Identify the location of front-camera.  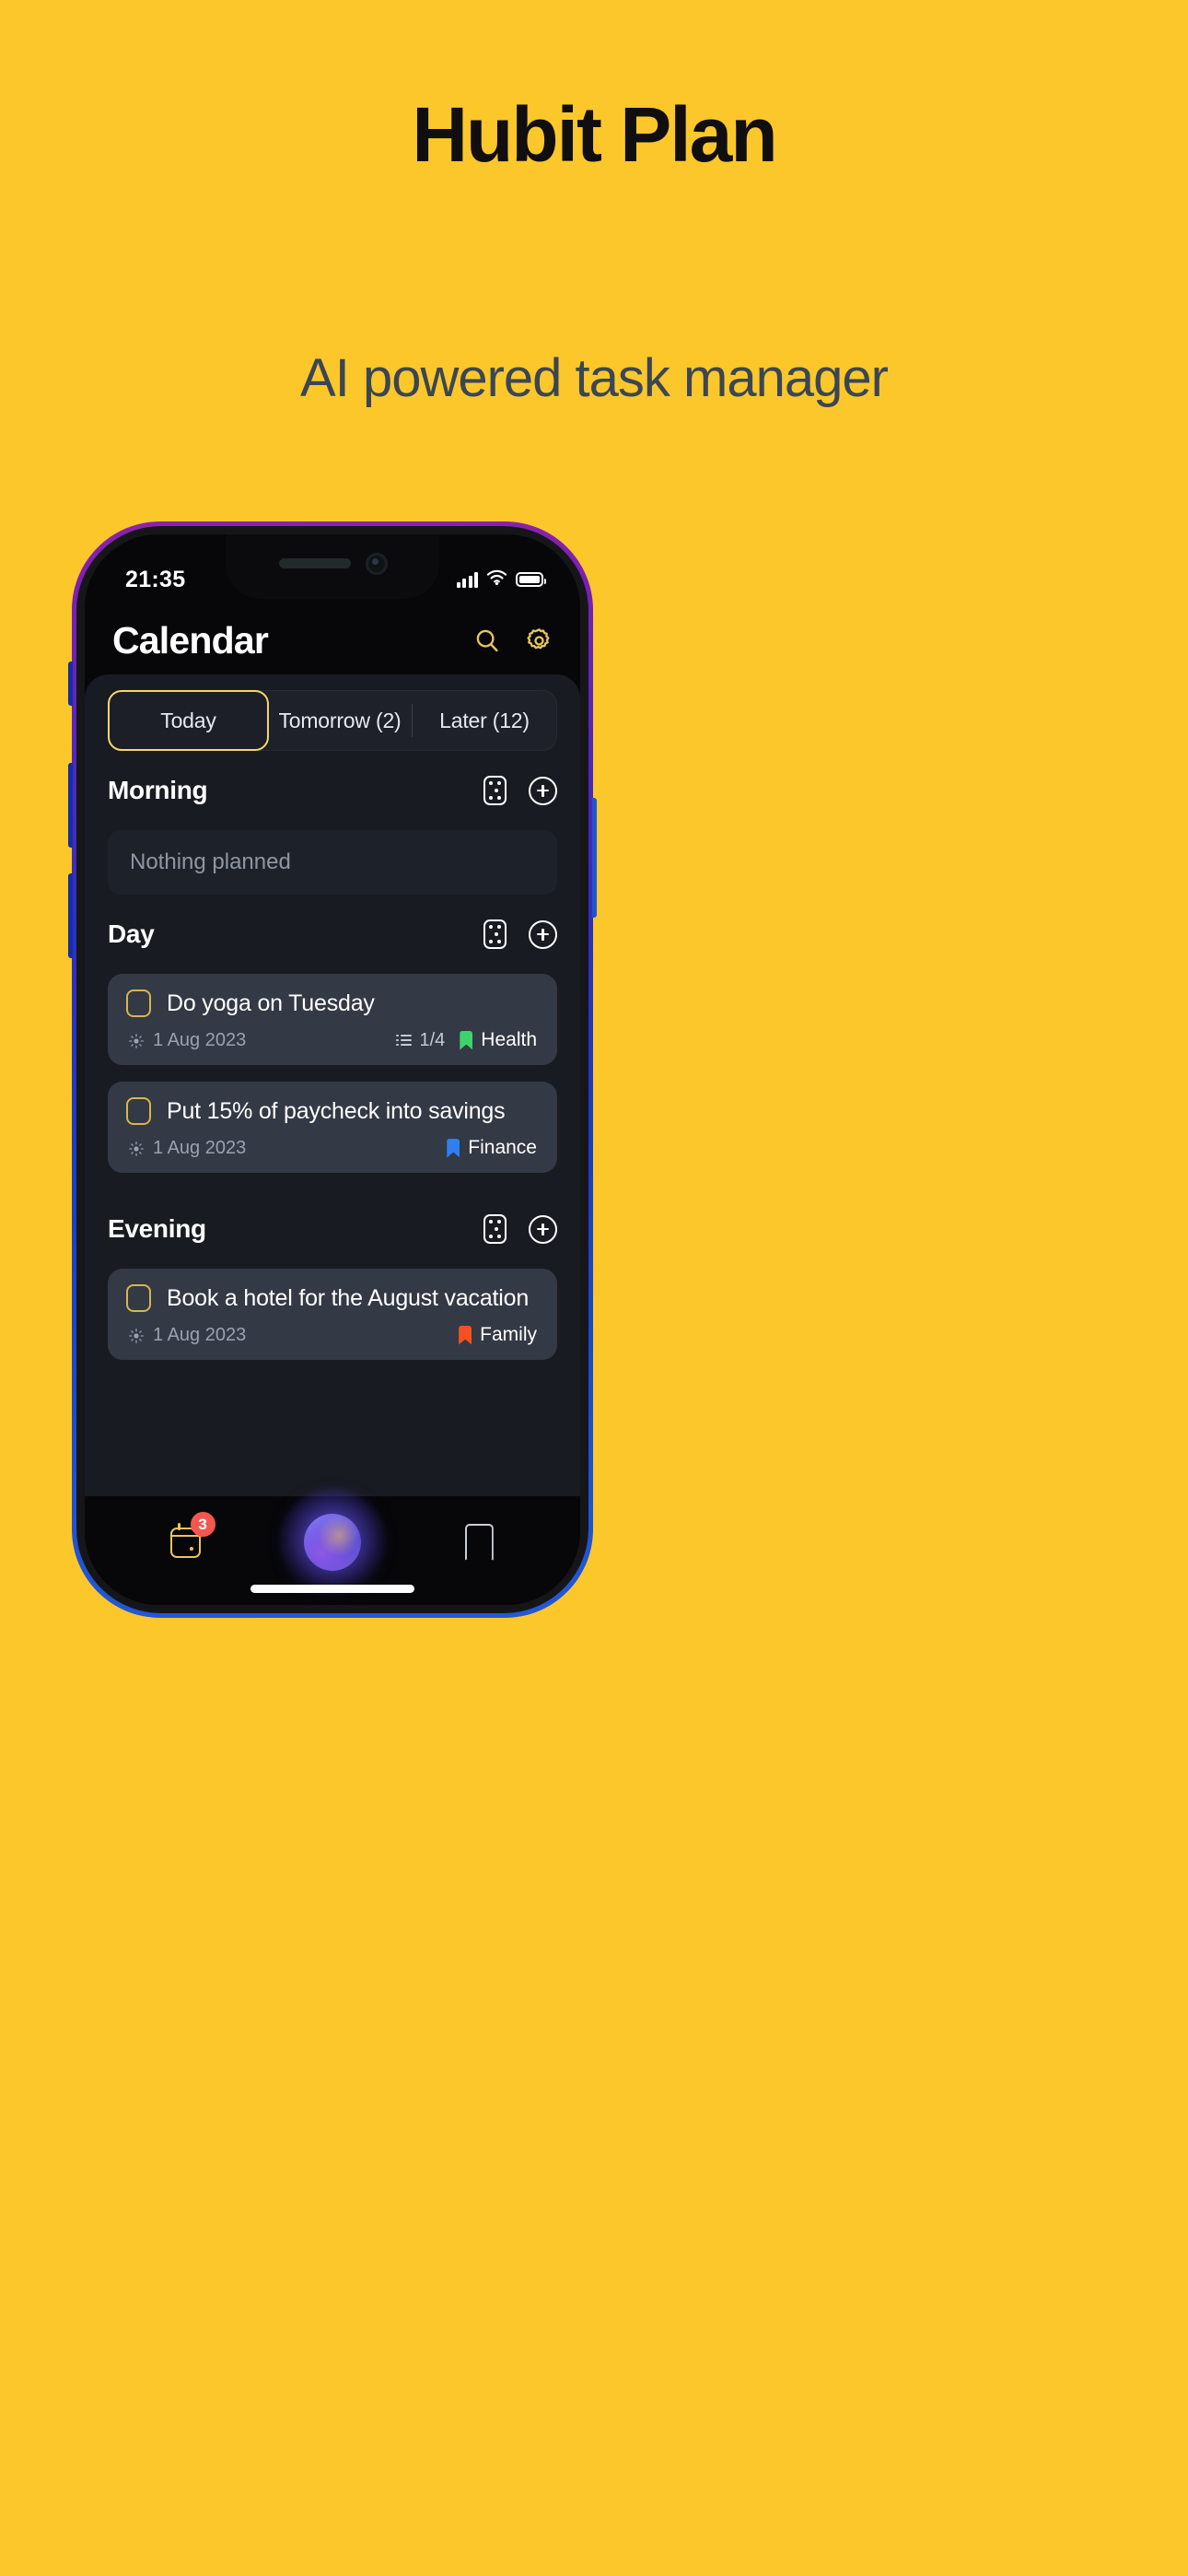
(377, 564).